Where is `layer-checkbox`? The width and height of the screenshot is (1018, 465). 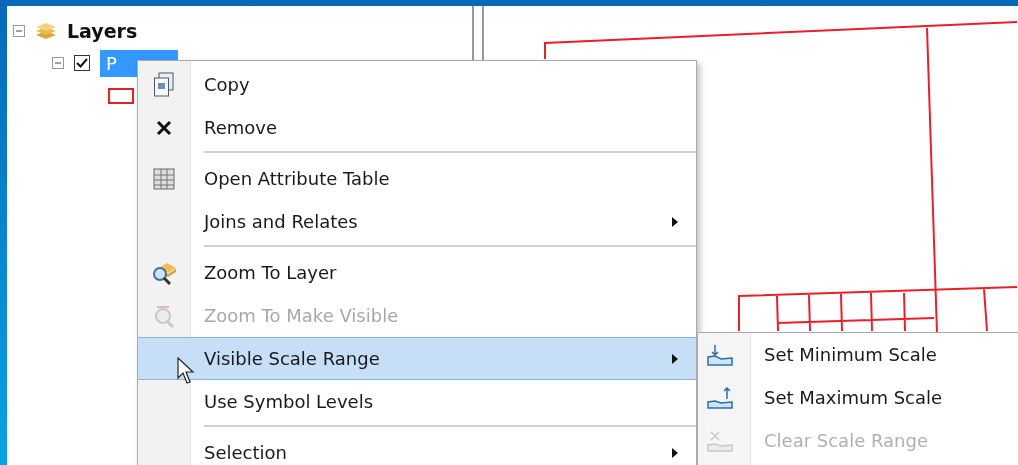
layer-checkbox is located at coordinates (82, 63).